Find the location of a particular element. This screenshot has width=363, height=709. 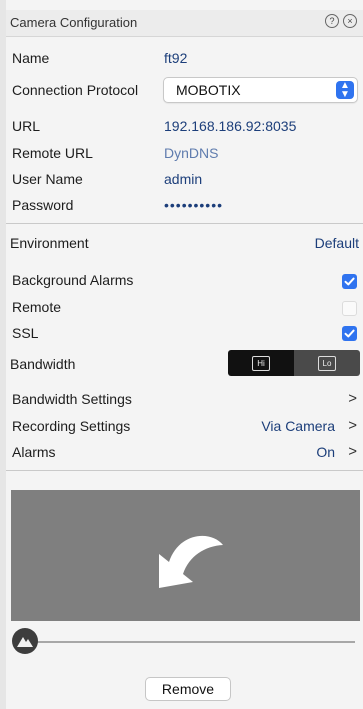

environment-label: Environment is located at coordinates (49, 243).